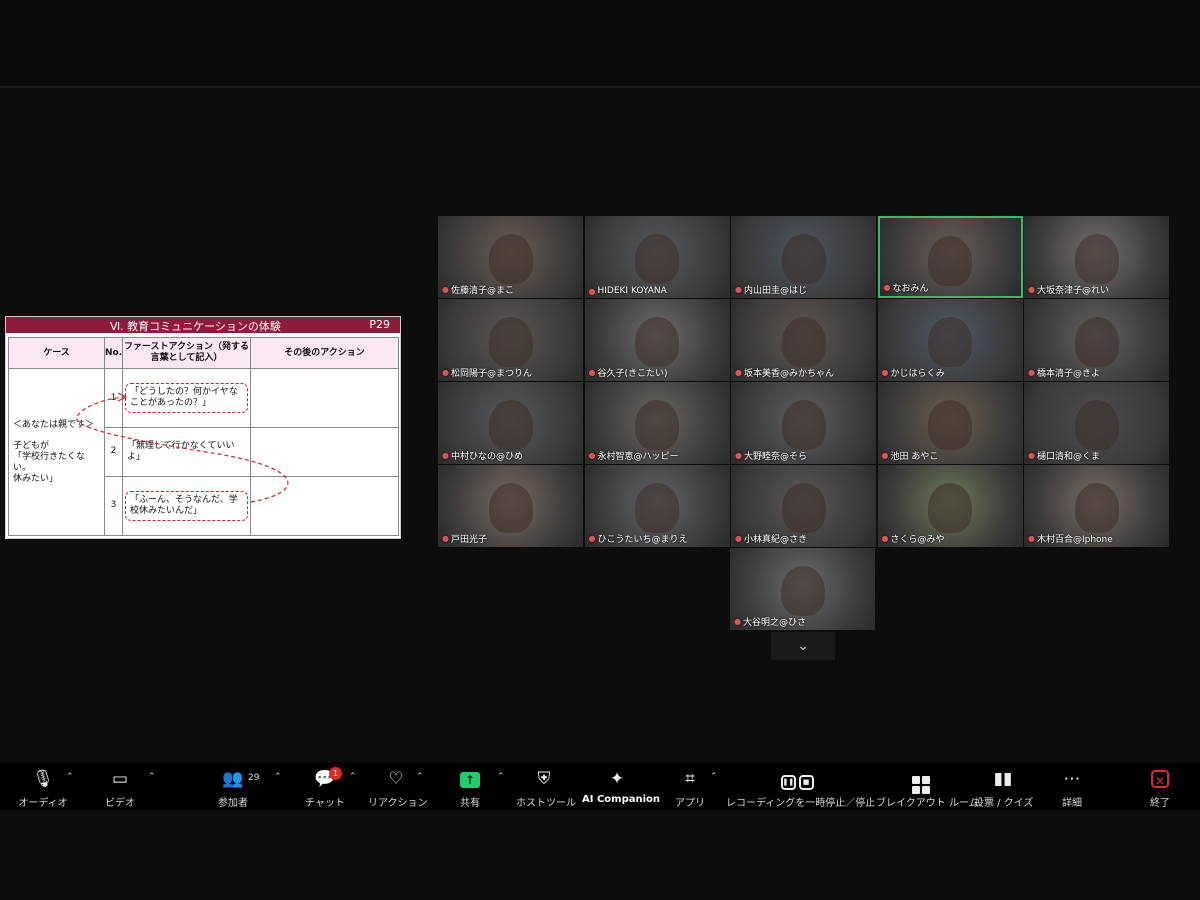 The image size is (1200, 900). Describe the element at coordinates (950, 372) in the screenshot. I see `participant-name: ● かじはらくみ` at that location.